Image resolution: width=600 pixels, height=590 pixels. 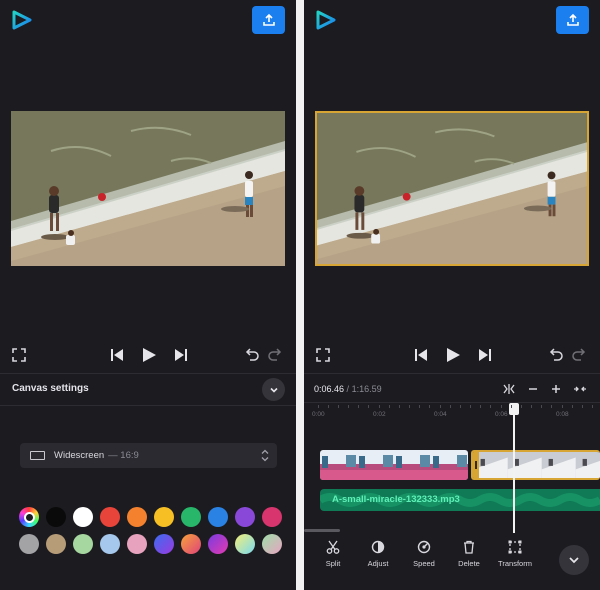 I want to click on video-preview, so click(x=148, y=188).